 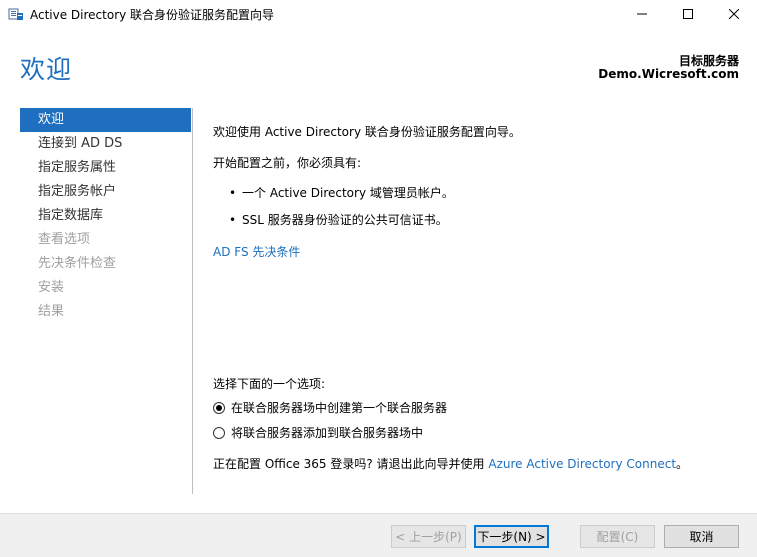 I want to click on intro-text: 欢迎使用 Active Directory 联合身份验证服务配置向导。, so click(x=367, y=132).